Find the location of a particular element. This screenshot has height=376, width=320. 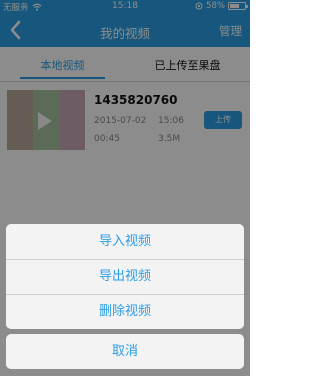

export-video-button: 导出视频 is located at coordinates (125, 276).